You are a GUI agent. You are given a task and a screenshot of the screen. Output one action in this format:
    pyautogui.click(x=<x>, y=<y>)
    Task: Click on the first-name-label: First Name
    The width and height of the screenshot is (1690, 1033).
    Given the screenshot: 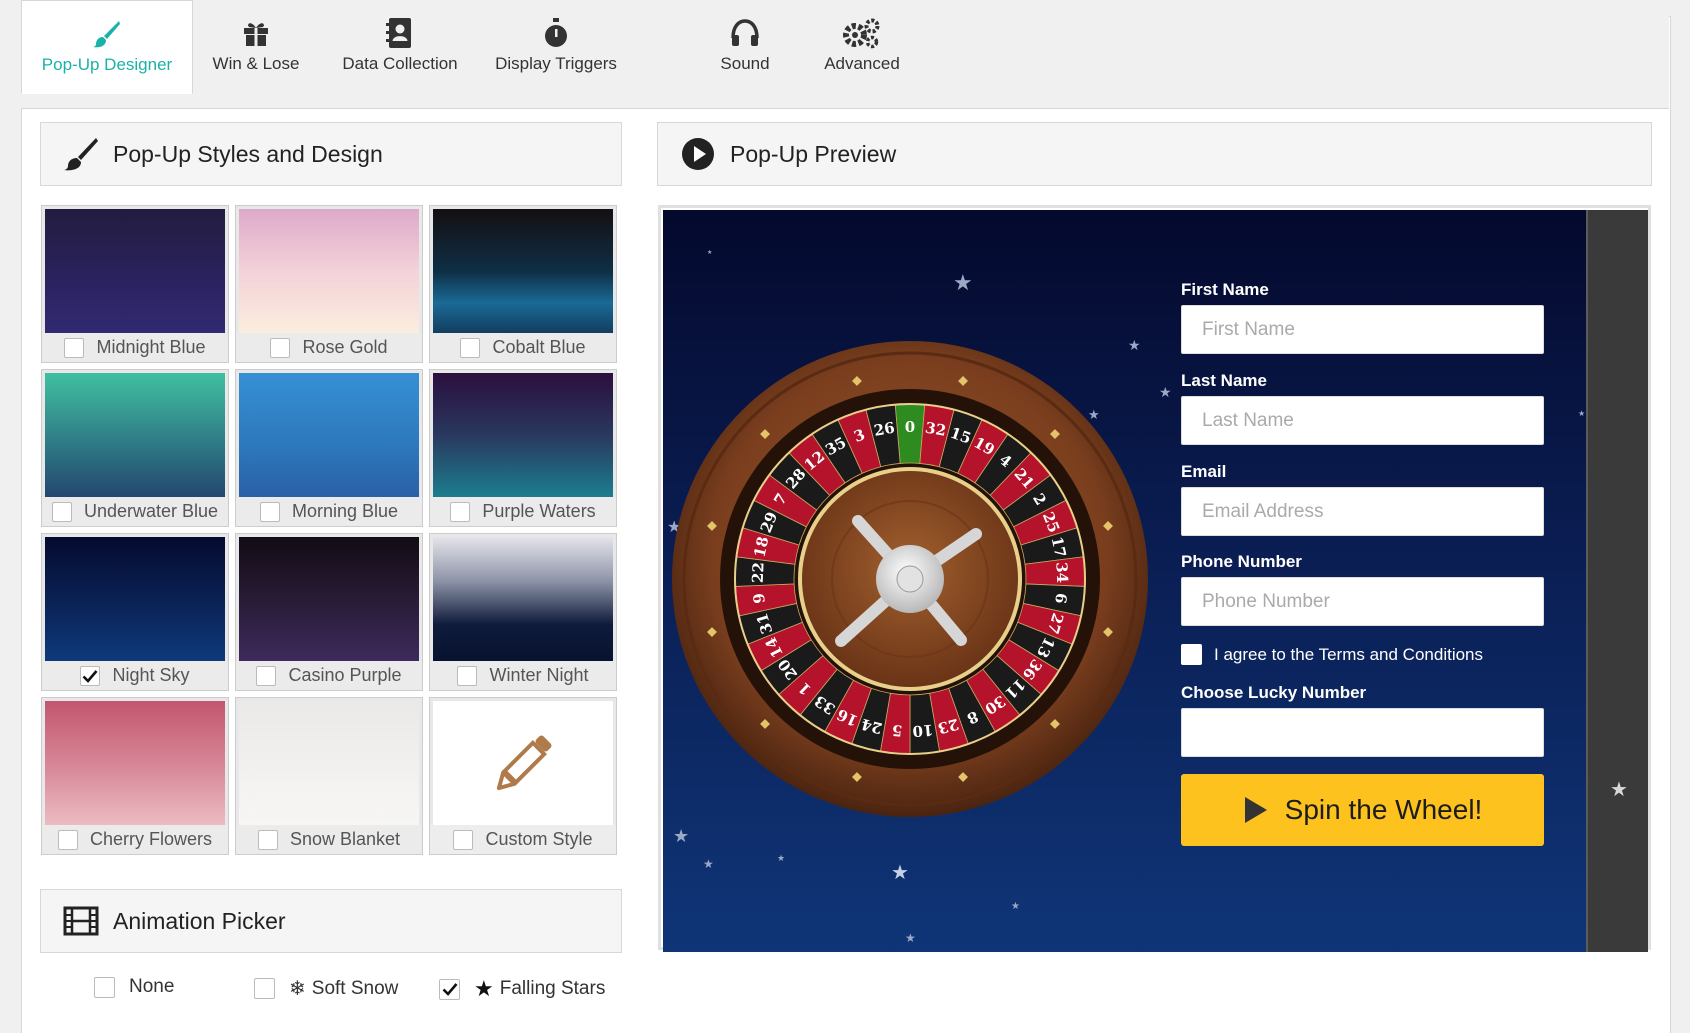 What is the action you would take?
    pyautogui.click(x=1225, y=289)
    